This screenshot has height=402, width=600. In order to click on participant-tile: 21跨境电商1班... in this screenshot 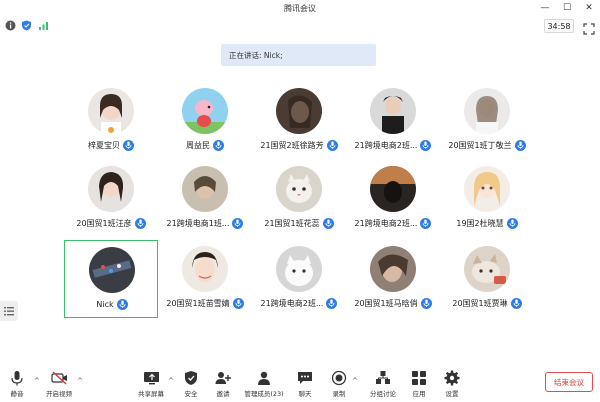, I will do `click(205, 199)`.